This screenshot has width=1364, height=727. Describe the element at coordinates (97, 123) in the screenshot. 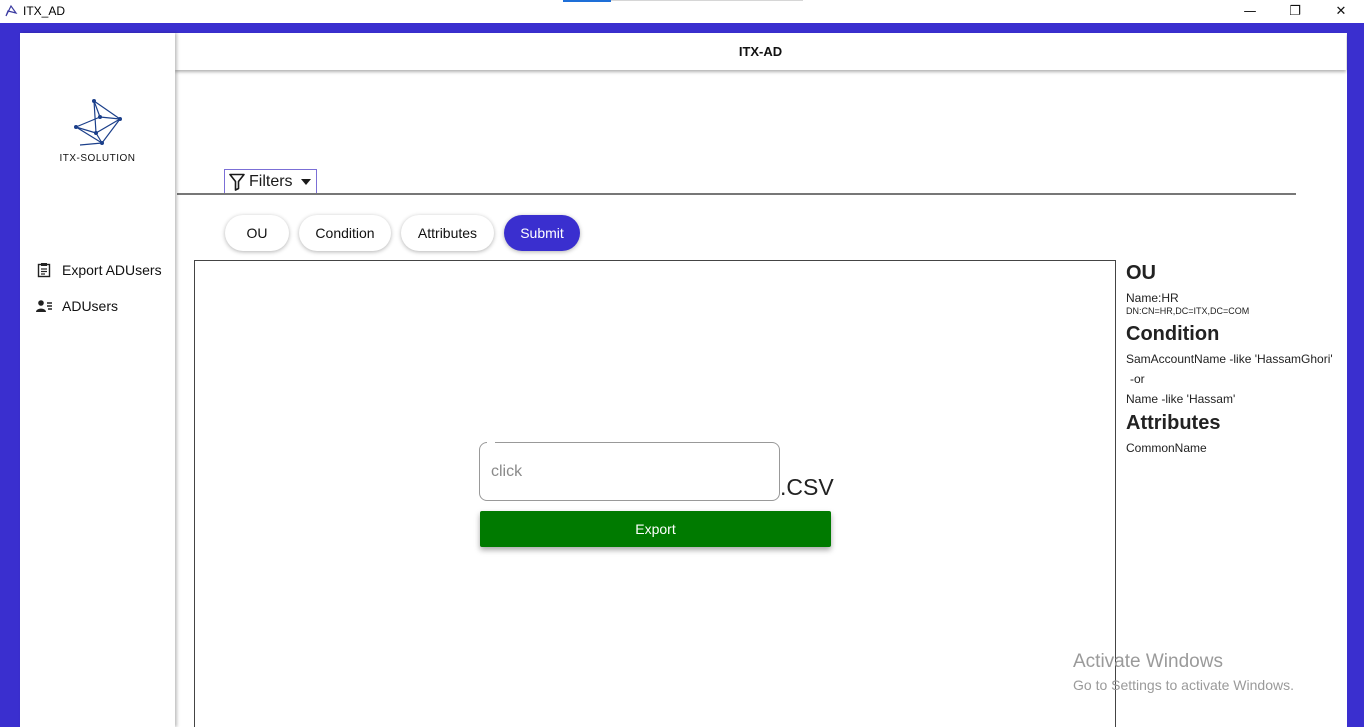

I see `itx-logo-icon` at that location.